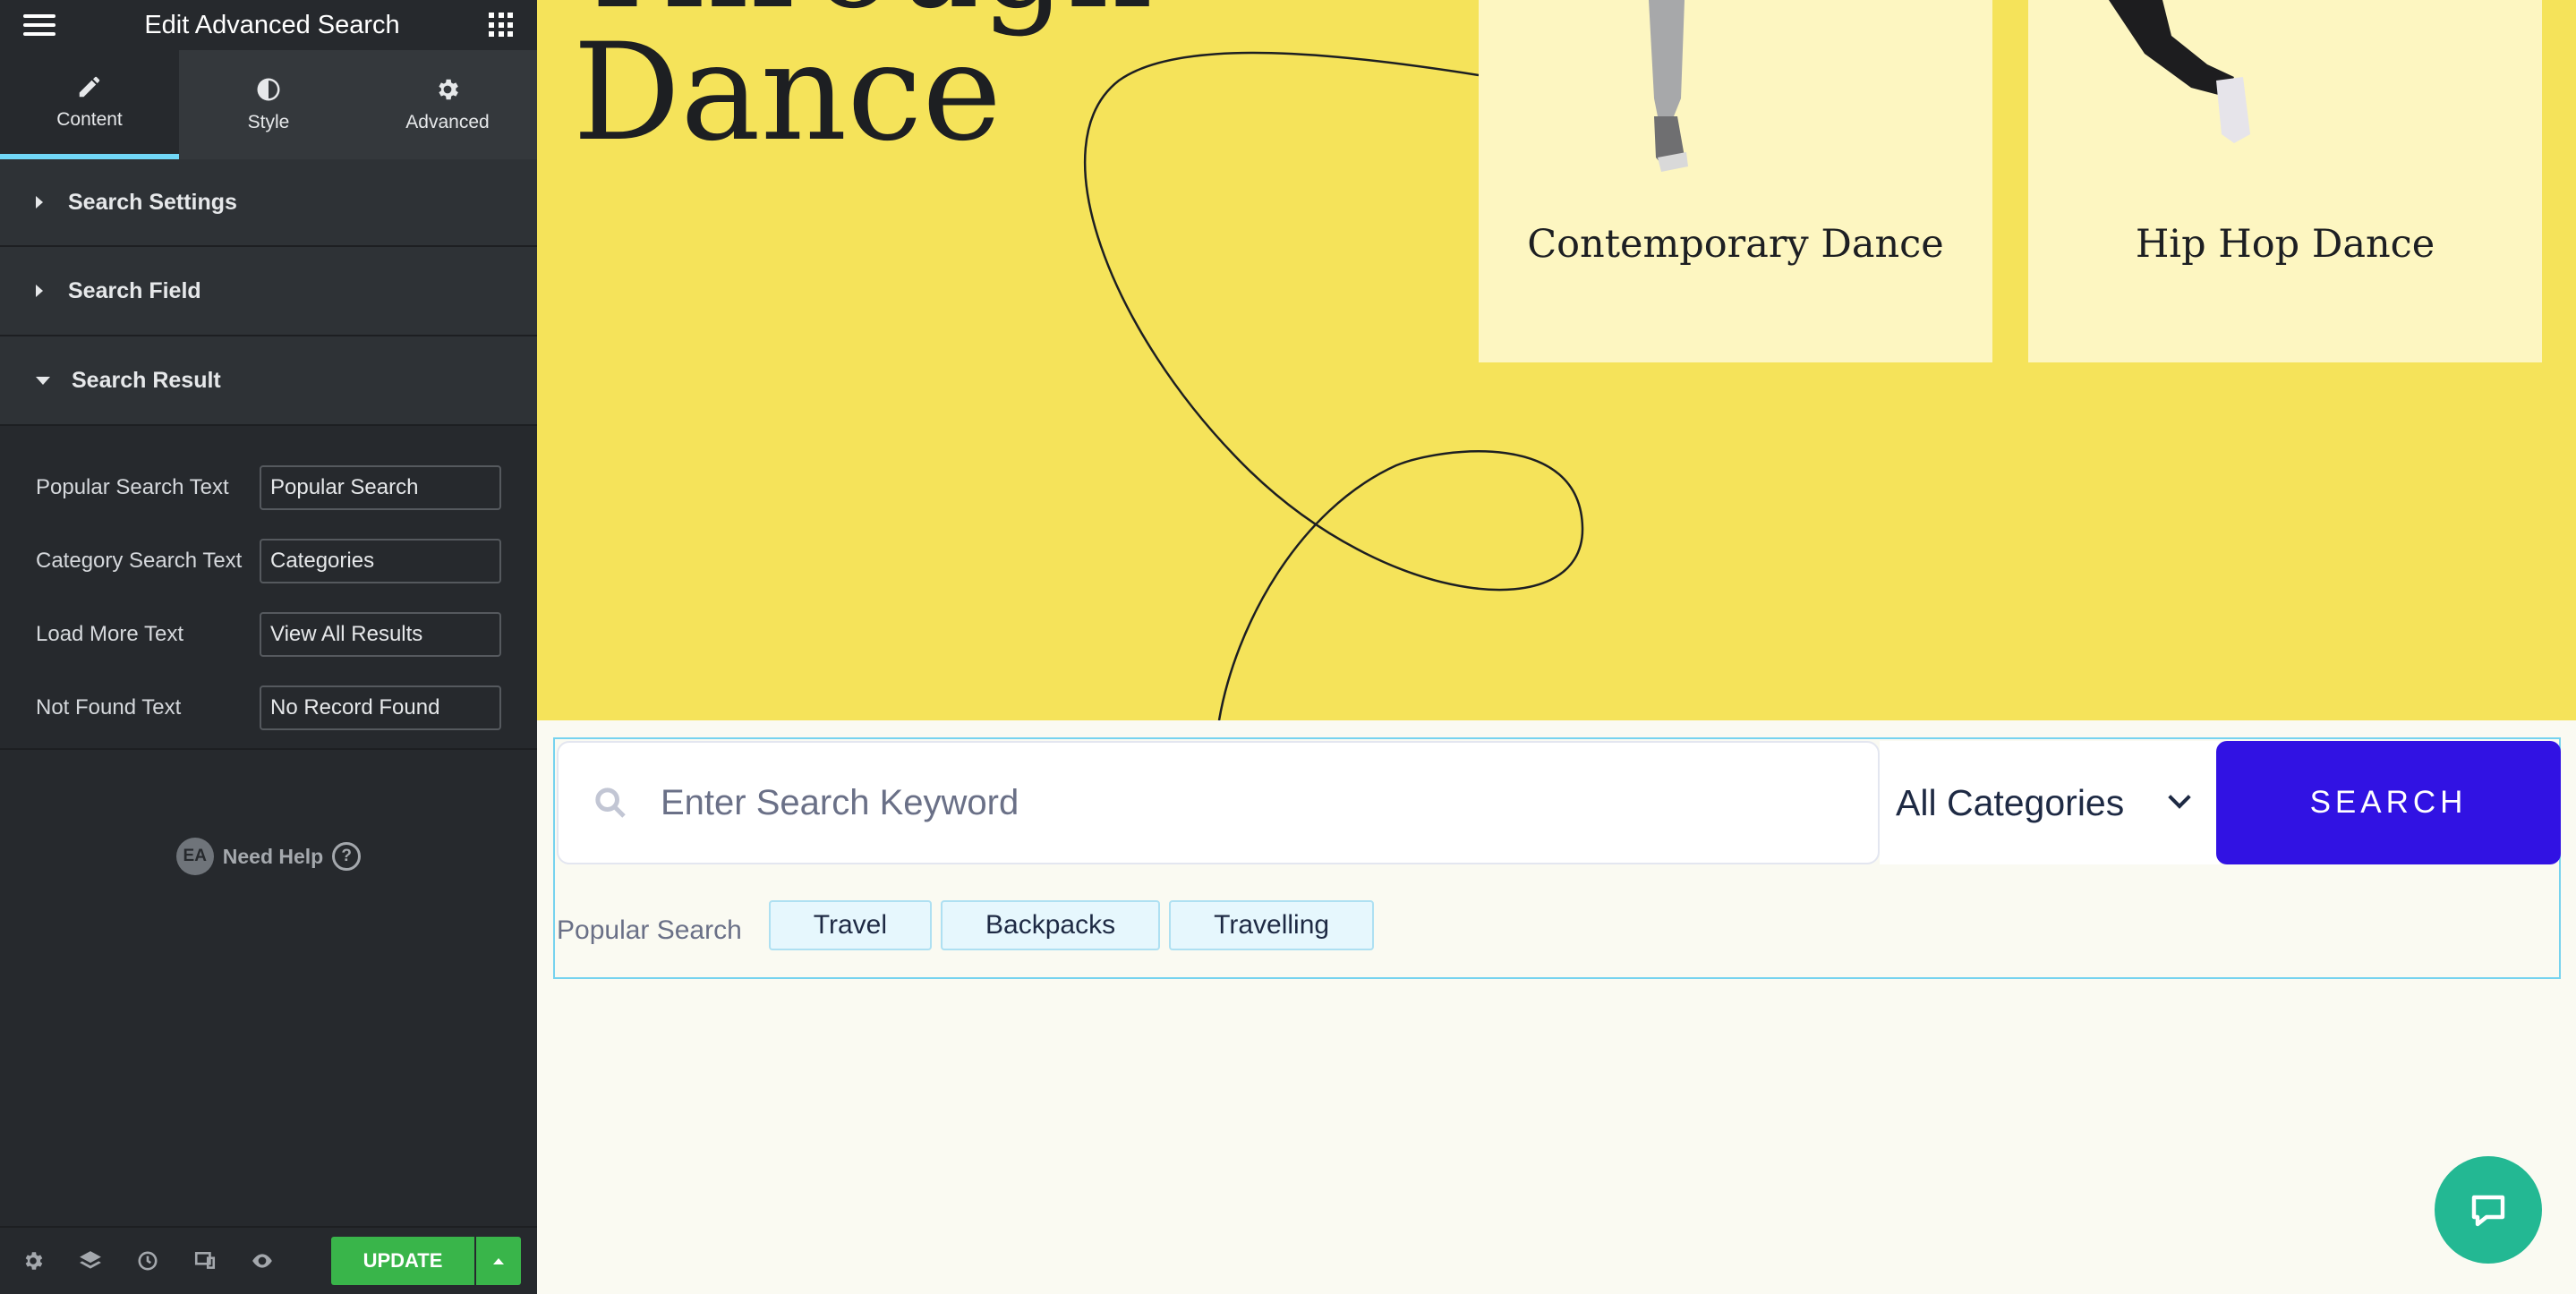 The height and width of the screenshot is (1294, 2576). What do you see at coordinates (43, 380) in the screenshot?
I see `caret-down-icon` at bounding box center [43, 380].